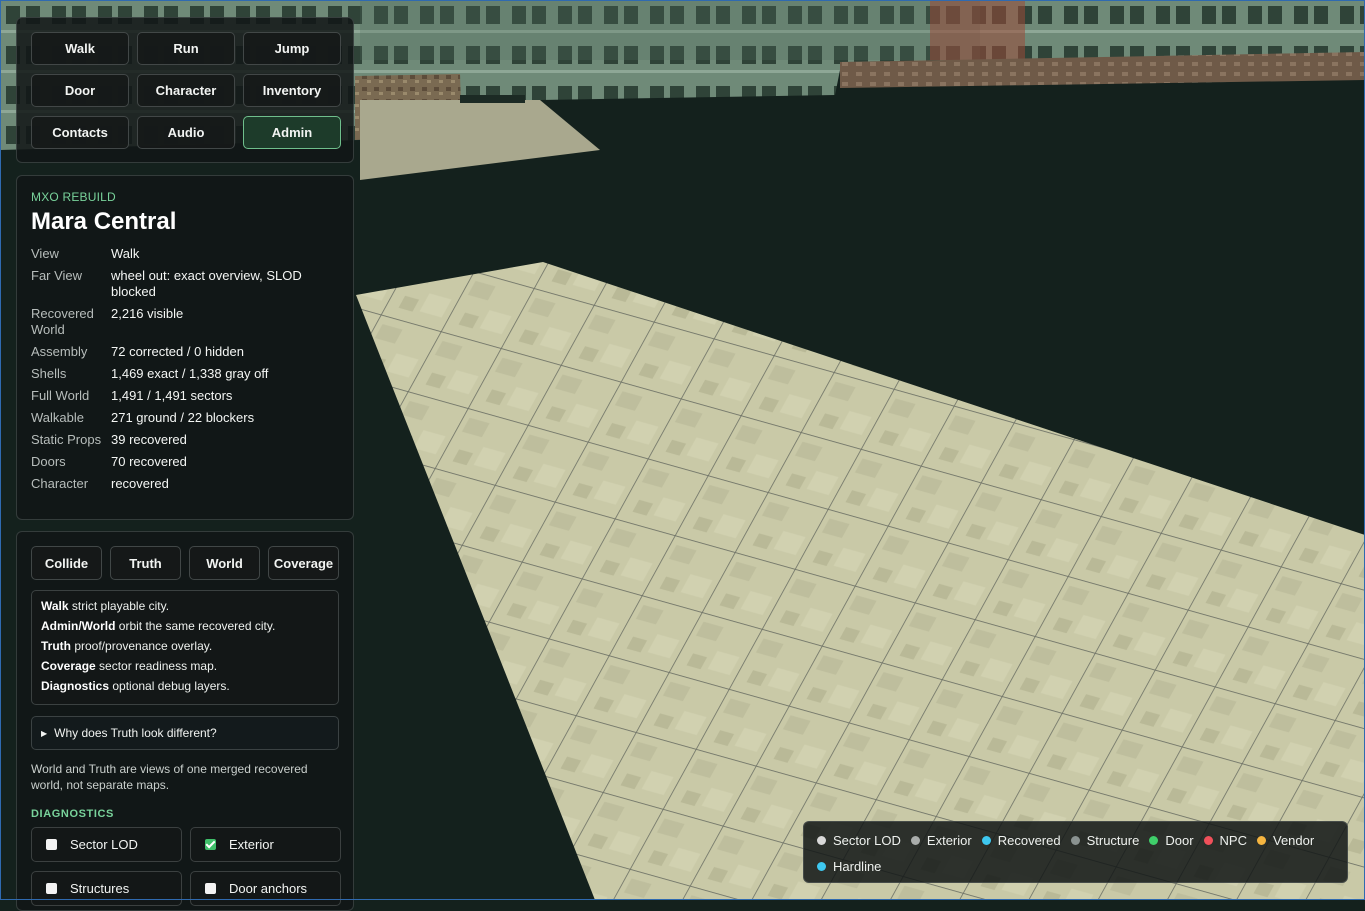  I want to click on mode-name: Diagnostics, so click(75, 686).